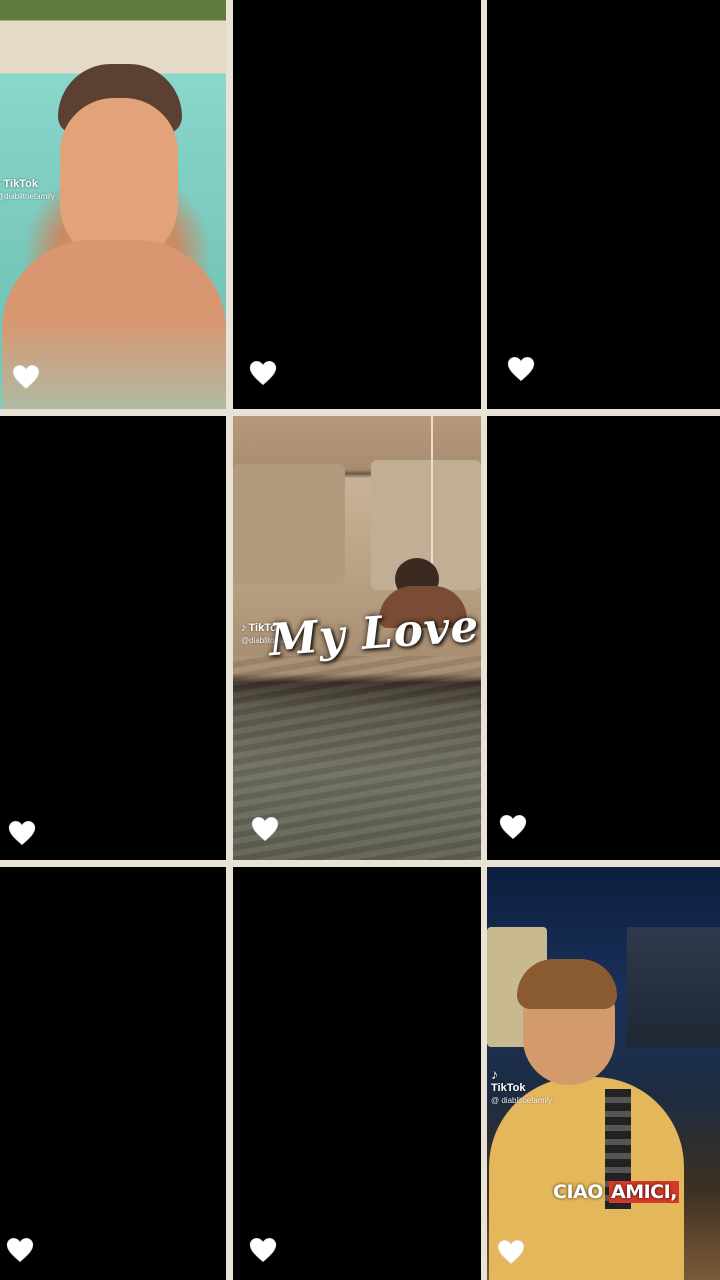 The image size is (720, 1280). Describe the element at coordinates (673, 987) in the screenshot. I see `thumbnail-ship` at that location.